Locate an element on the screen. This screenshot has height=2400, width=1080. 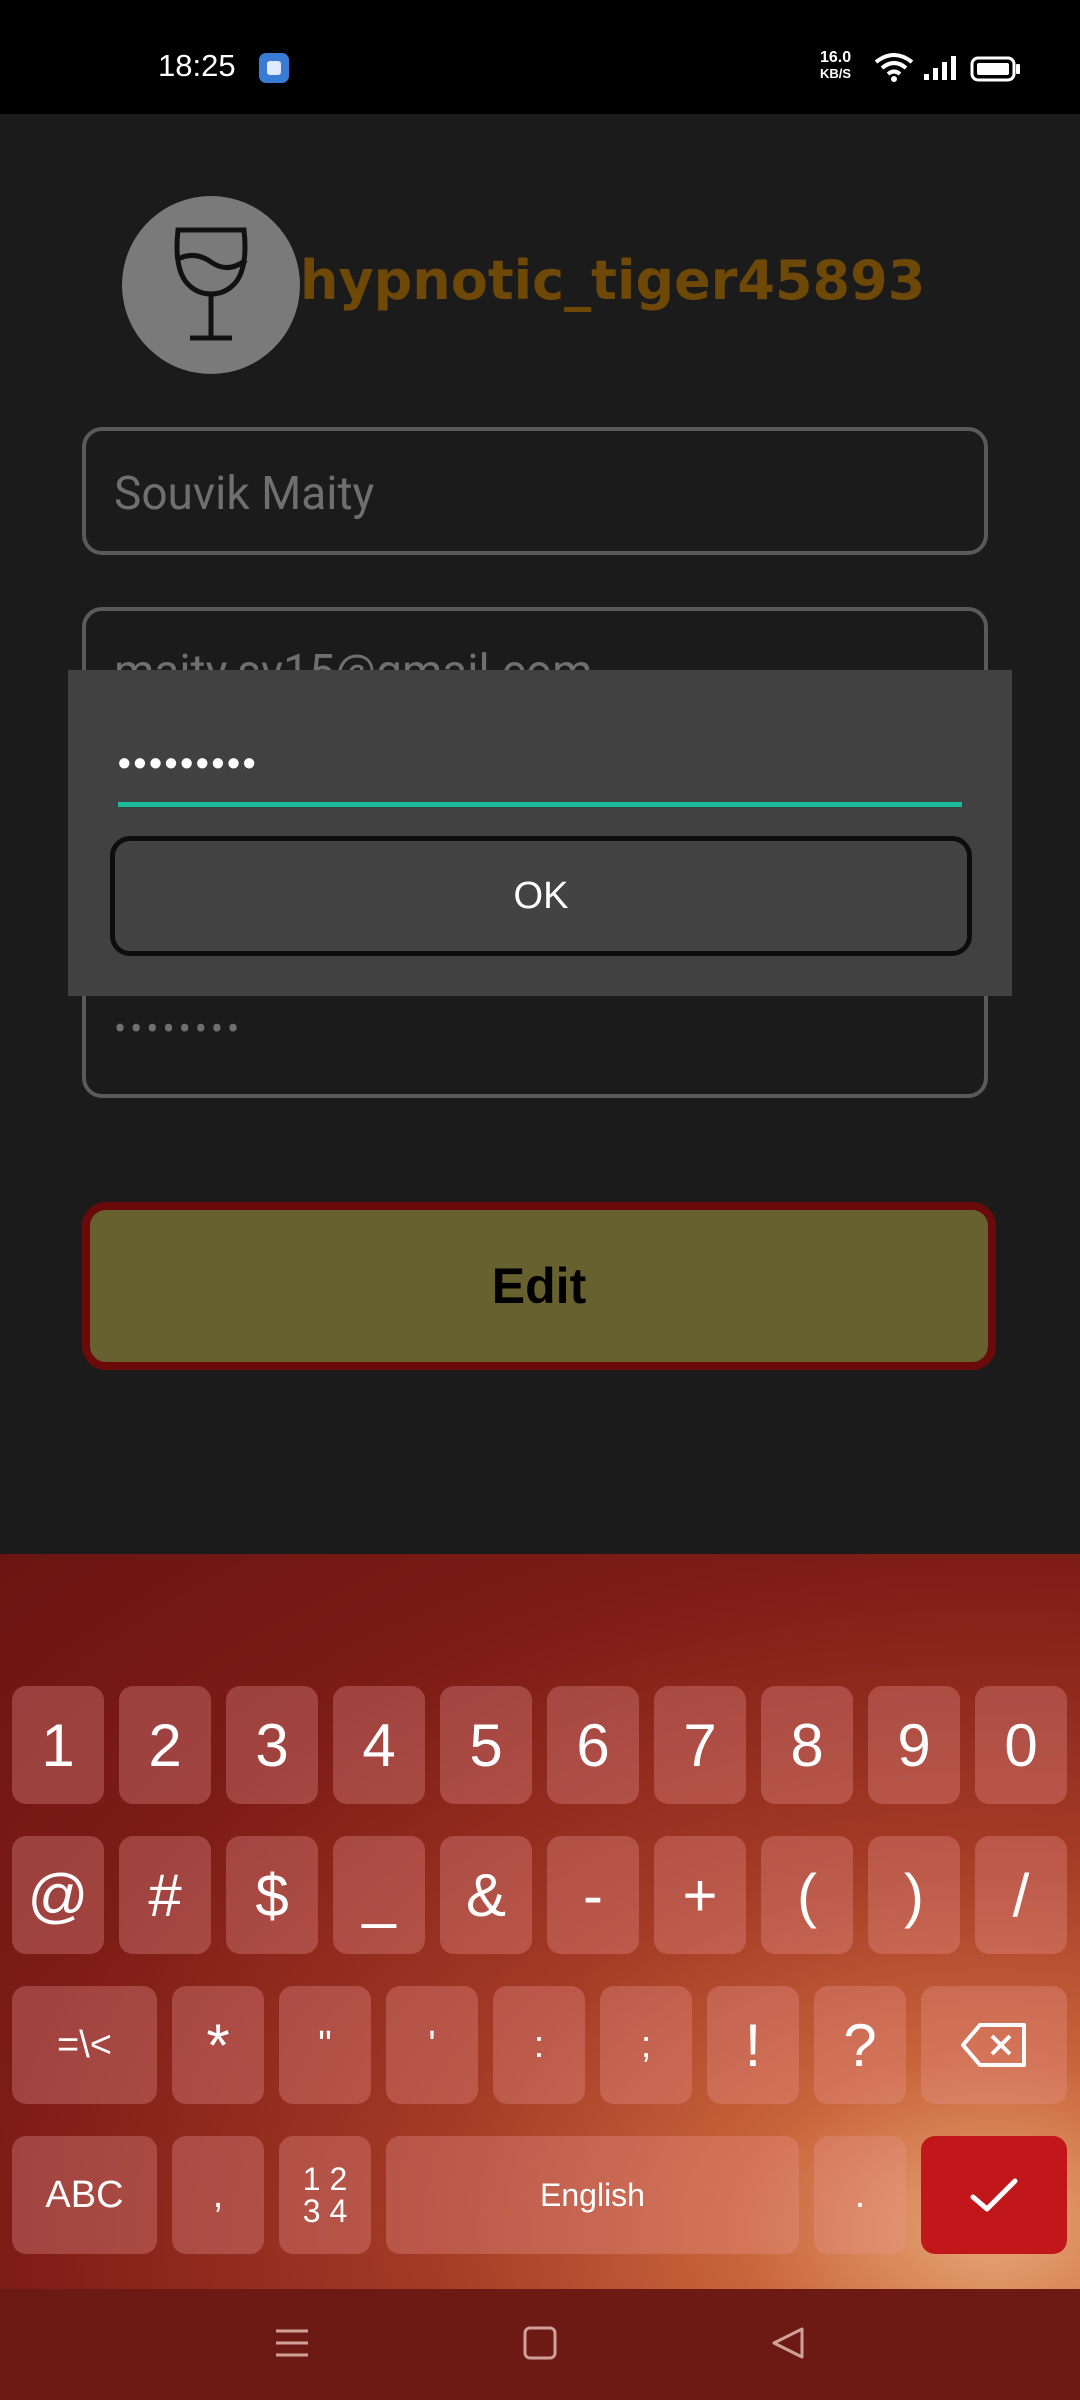
username: hypnotic_tiger45893 is located at coordinates (613, 280).